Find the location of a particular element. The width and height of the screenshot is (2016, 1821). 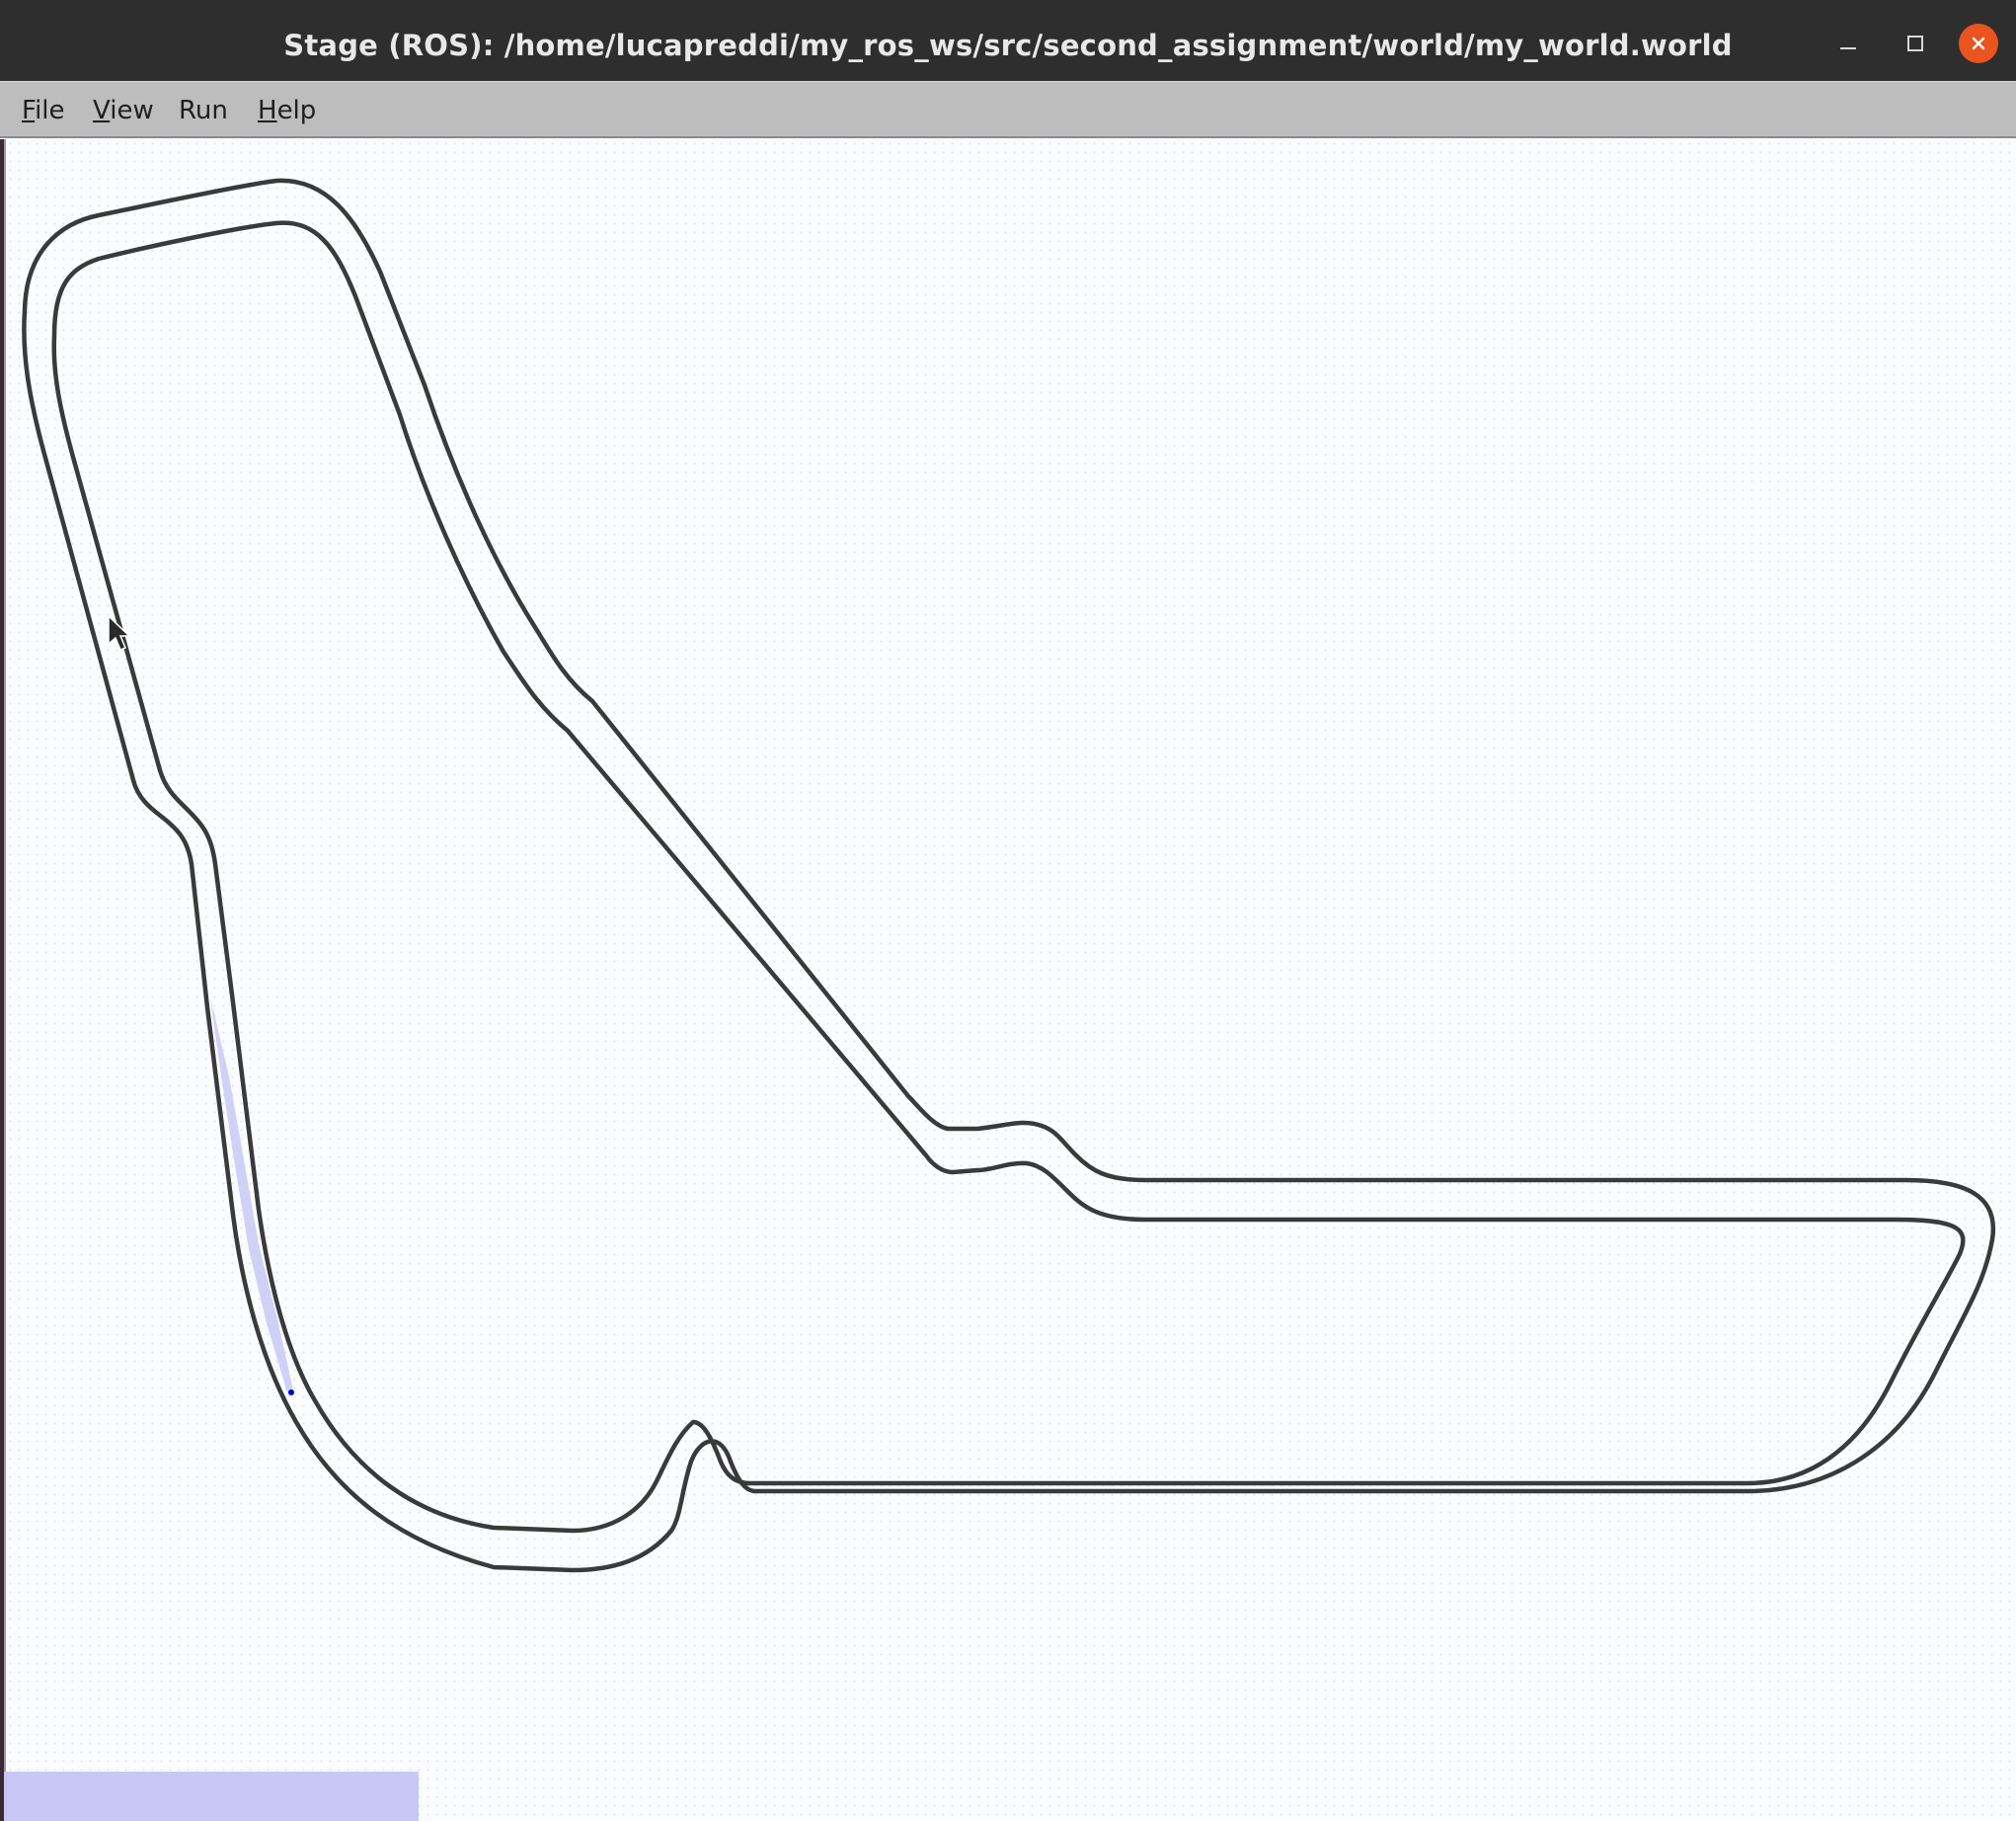

status-bar is located at coordinates (211, 1796).